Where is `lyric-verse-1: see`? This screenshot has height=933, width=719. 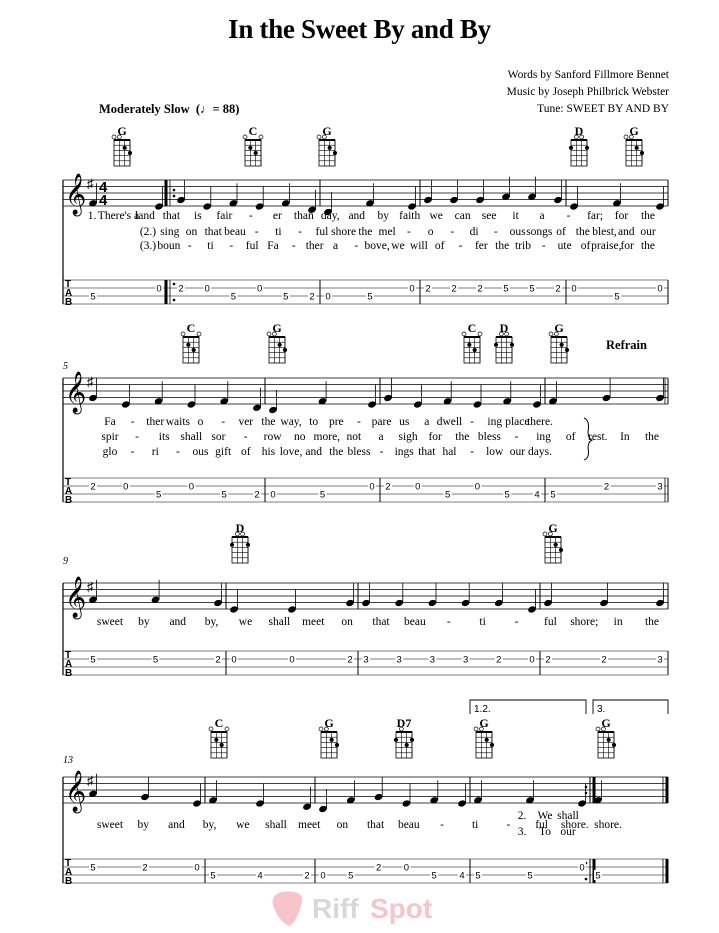
lyric-verse-1: see is located at coordinates (489, 216).